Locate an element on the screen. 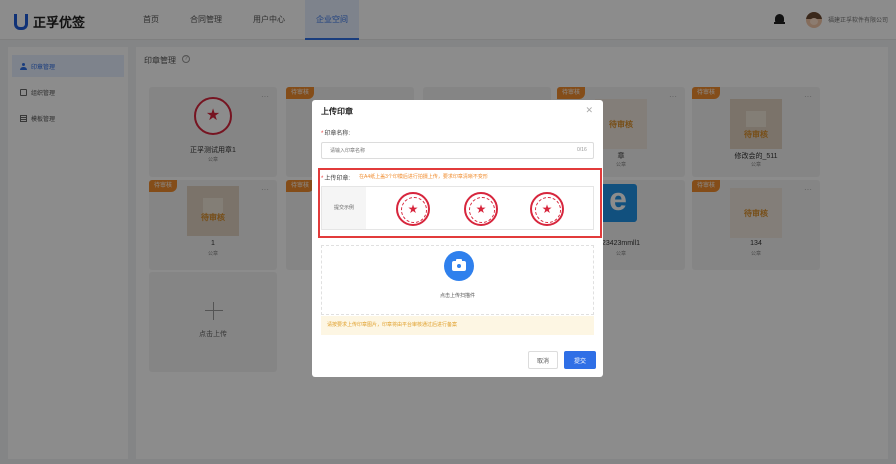 The height and width of the screenshot is (464, 896). seal-name-input is located at coordinates (457, 150).